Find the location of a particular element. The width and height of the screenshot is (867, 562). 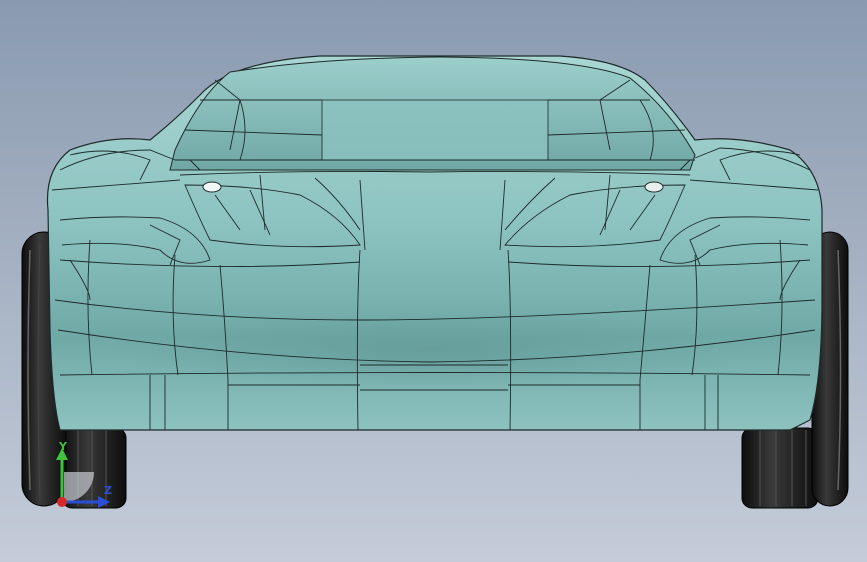

z-axis-label: Z is located at coordinates (108, 490).